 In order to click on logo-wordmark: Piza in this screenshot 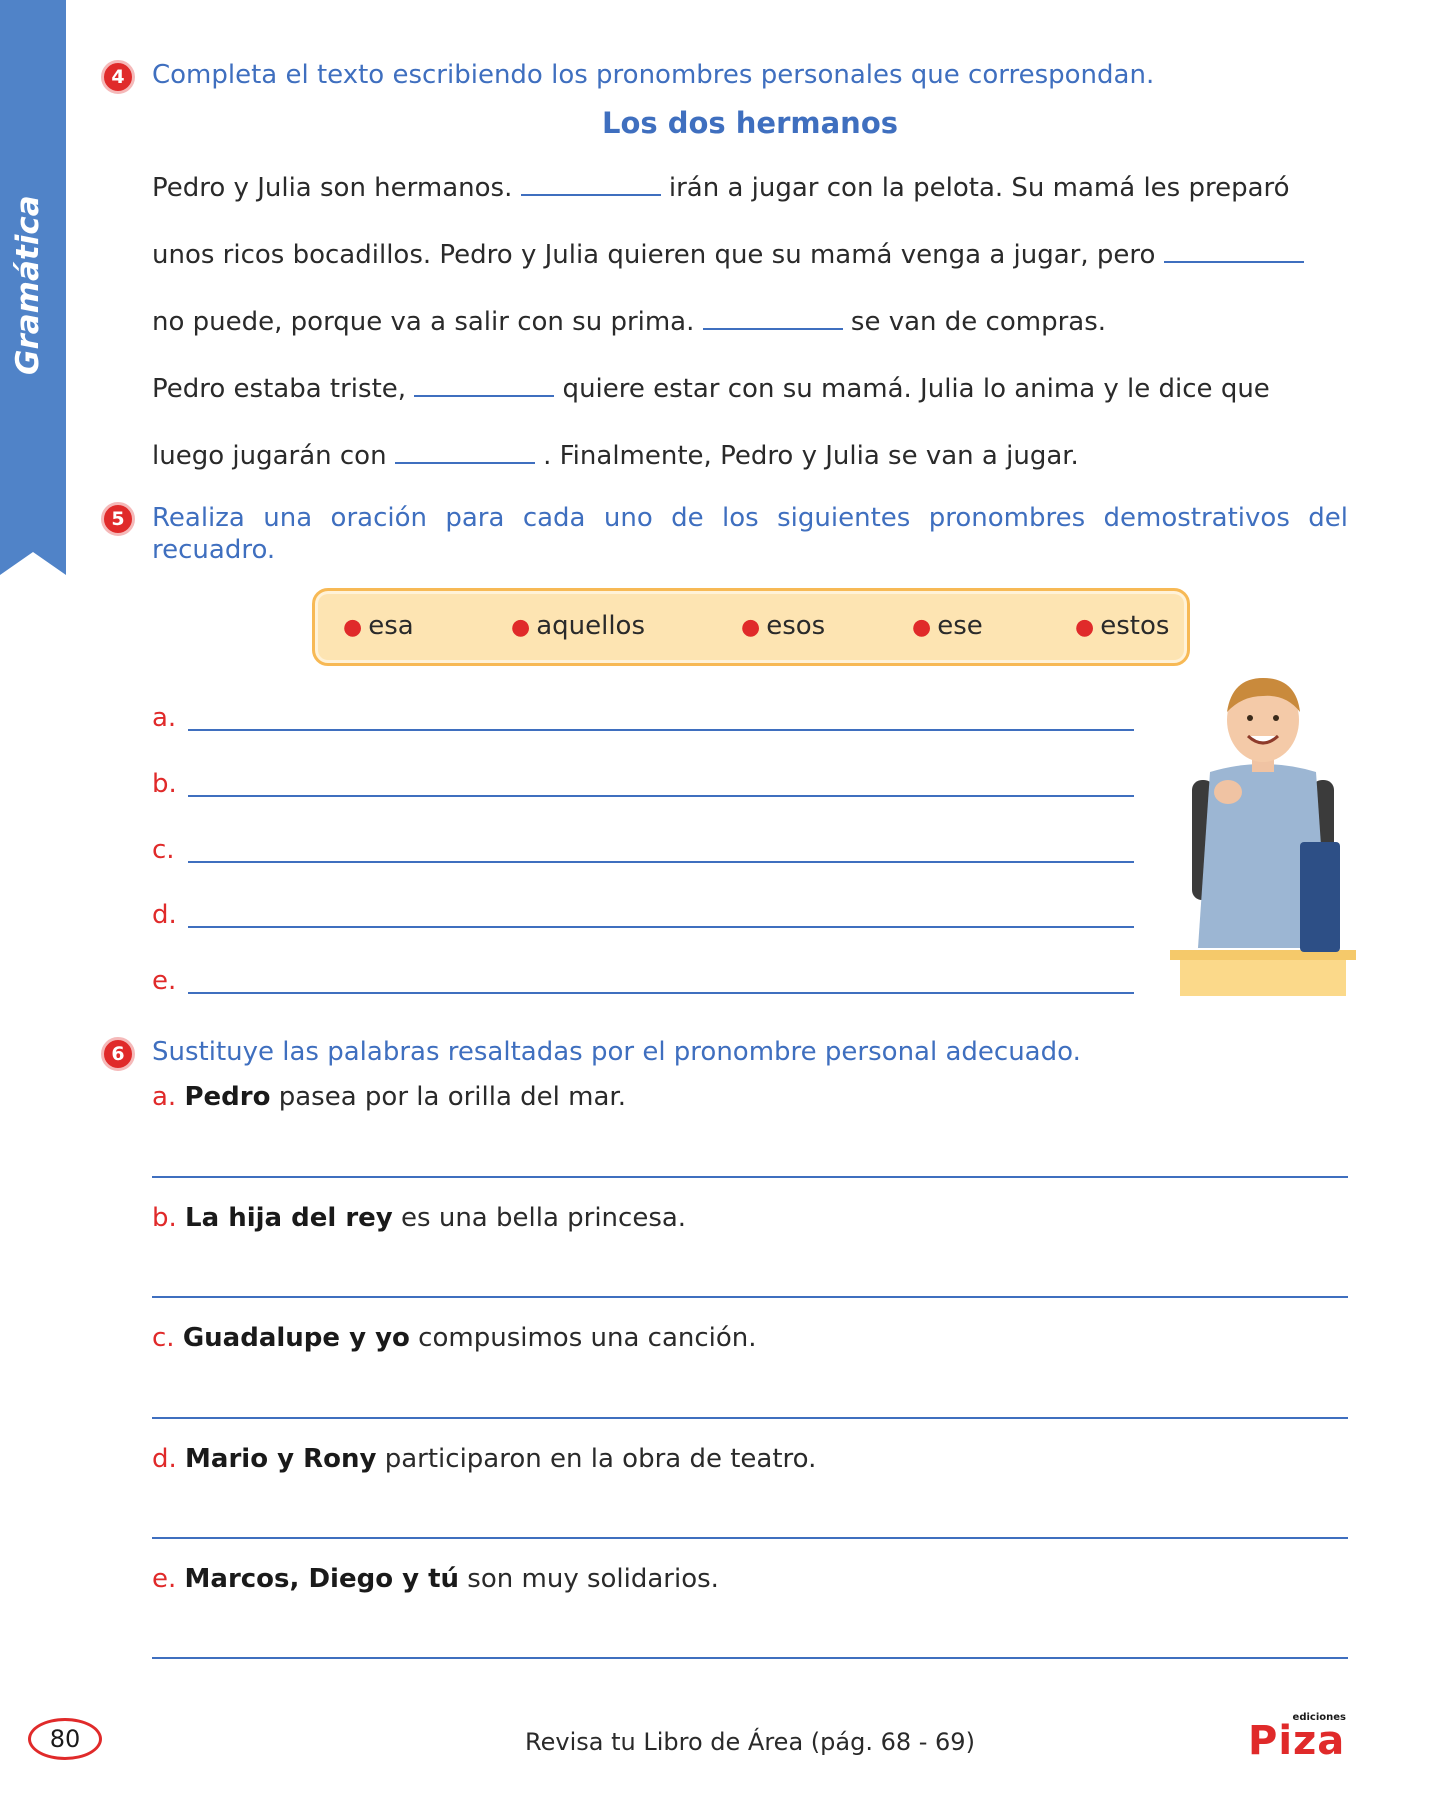, I will do `click(1297, 1741)`.